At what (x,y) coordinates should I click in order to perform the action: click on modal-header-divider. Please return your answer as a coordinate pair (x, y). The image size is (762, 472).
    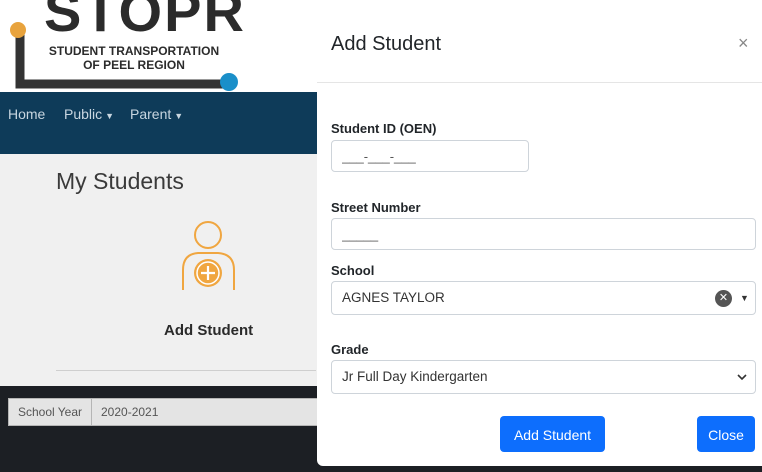
    Looking at the image, I should click on (539, 82).